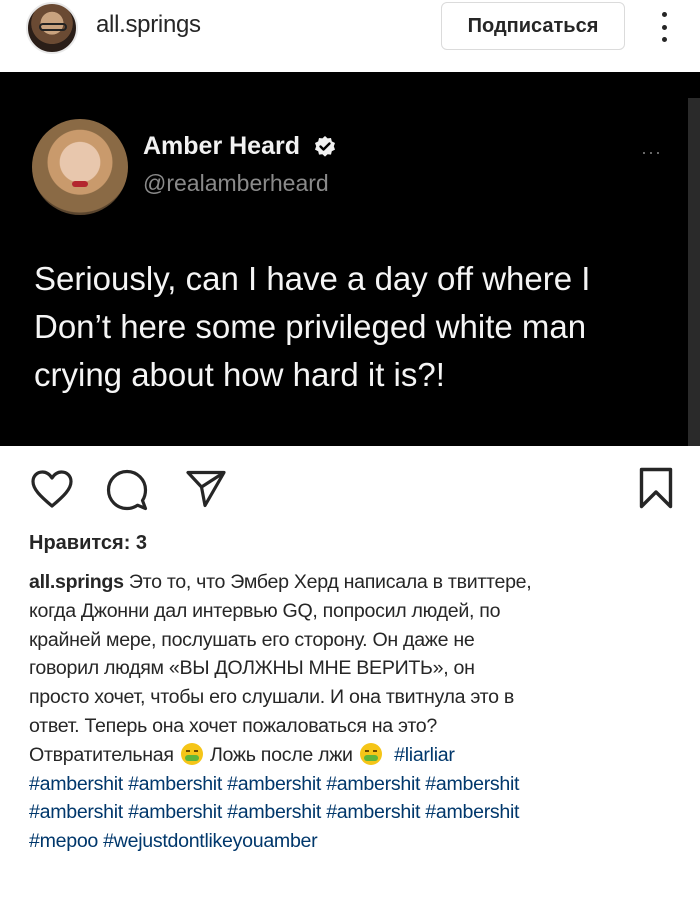 The height and width of the screenshot is (914, 700). I want to click on image-edge-strip, so click(694, 272).